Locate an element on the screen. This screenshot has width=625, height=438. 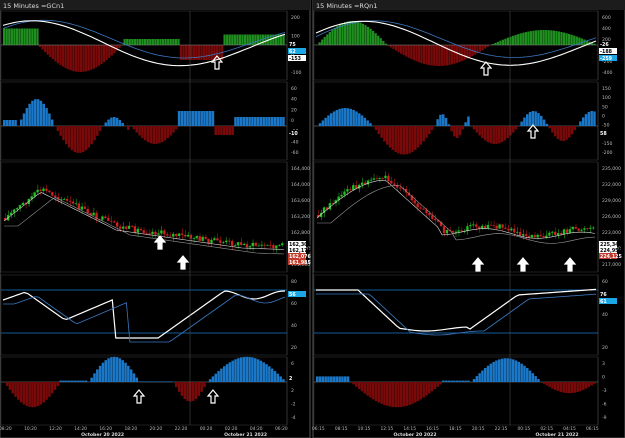
date-label: October 20 2022 is located at coordinates (102, 435).